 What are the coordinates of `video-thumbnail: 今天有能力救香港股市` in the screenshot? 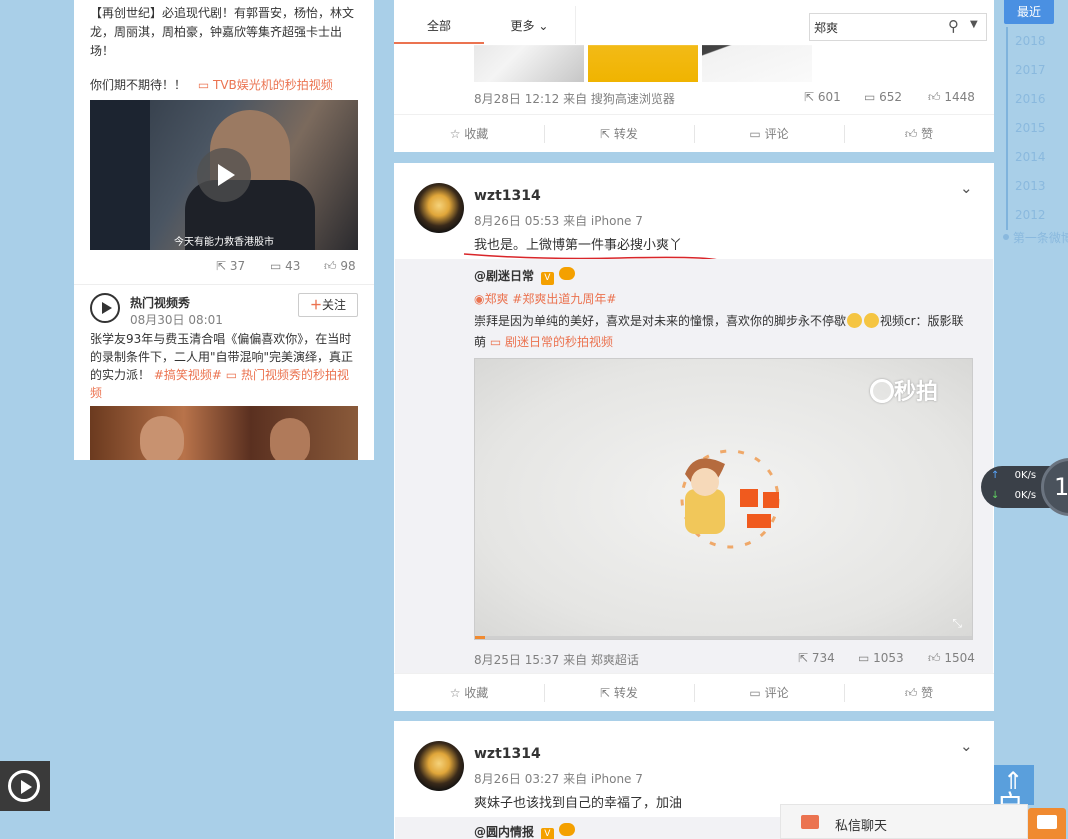 It's located at (224, 175).